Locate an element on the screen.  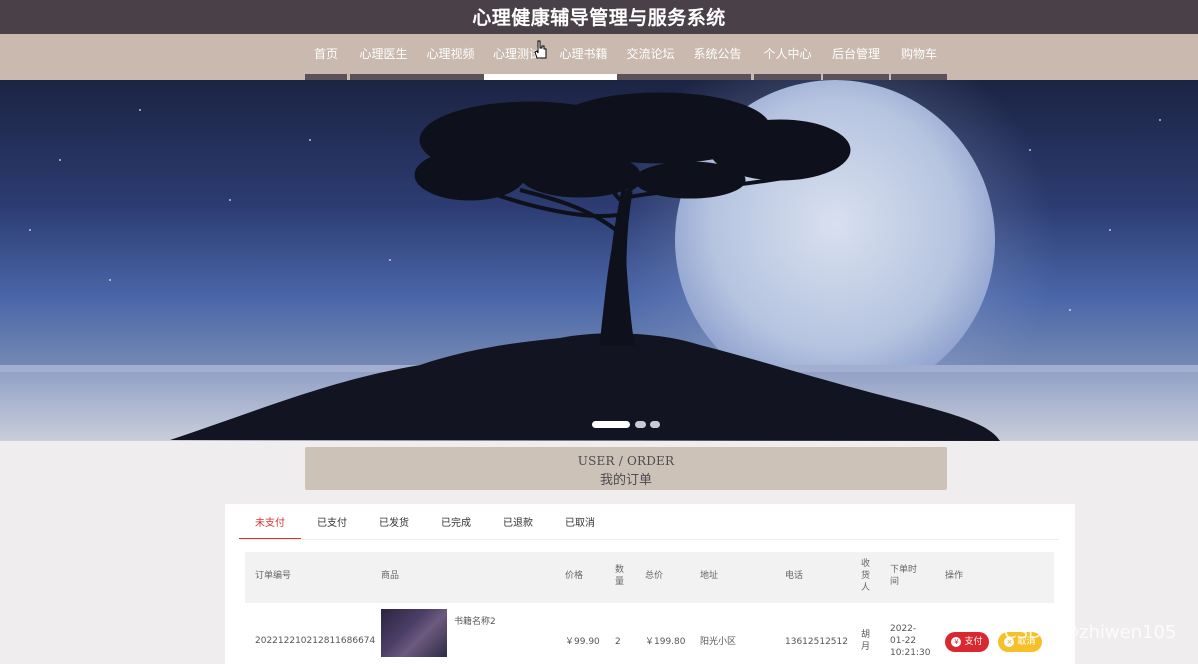
nav-item-books: 心理书籍 is located at coordinates (583, 57).